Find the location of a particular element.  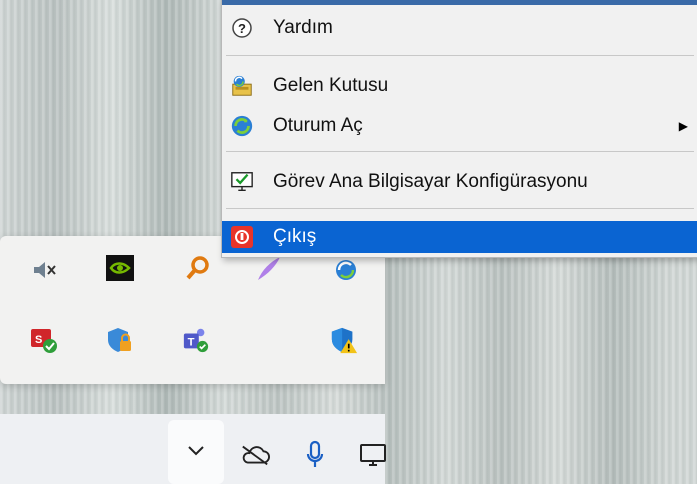

svg-text: T is located at coordinates (191, 343).